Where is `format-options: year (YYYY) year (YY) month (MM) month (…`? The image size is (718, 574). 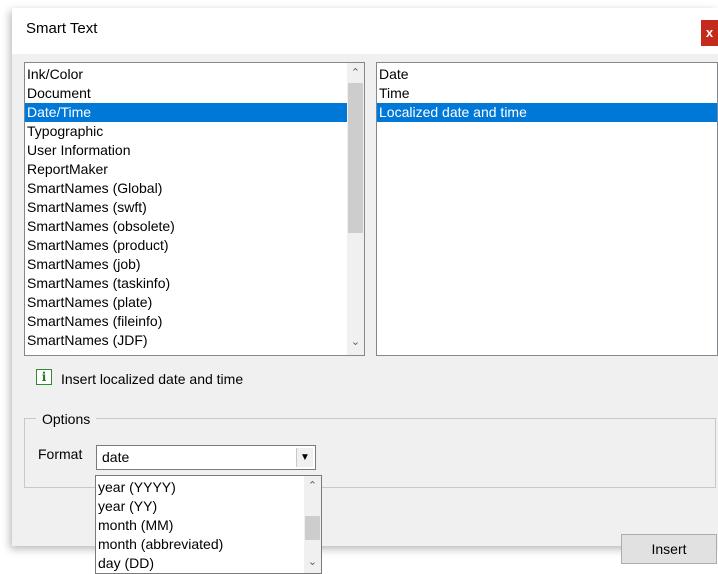
format-options: year (YYYY) year (YY) month (MM) month (… is located at coordinates (199, 525).